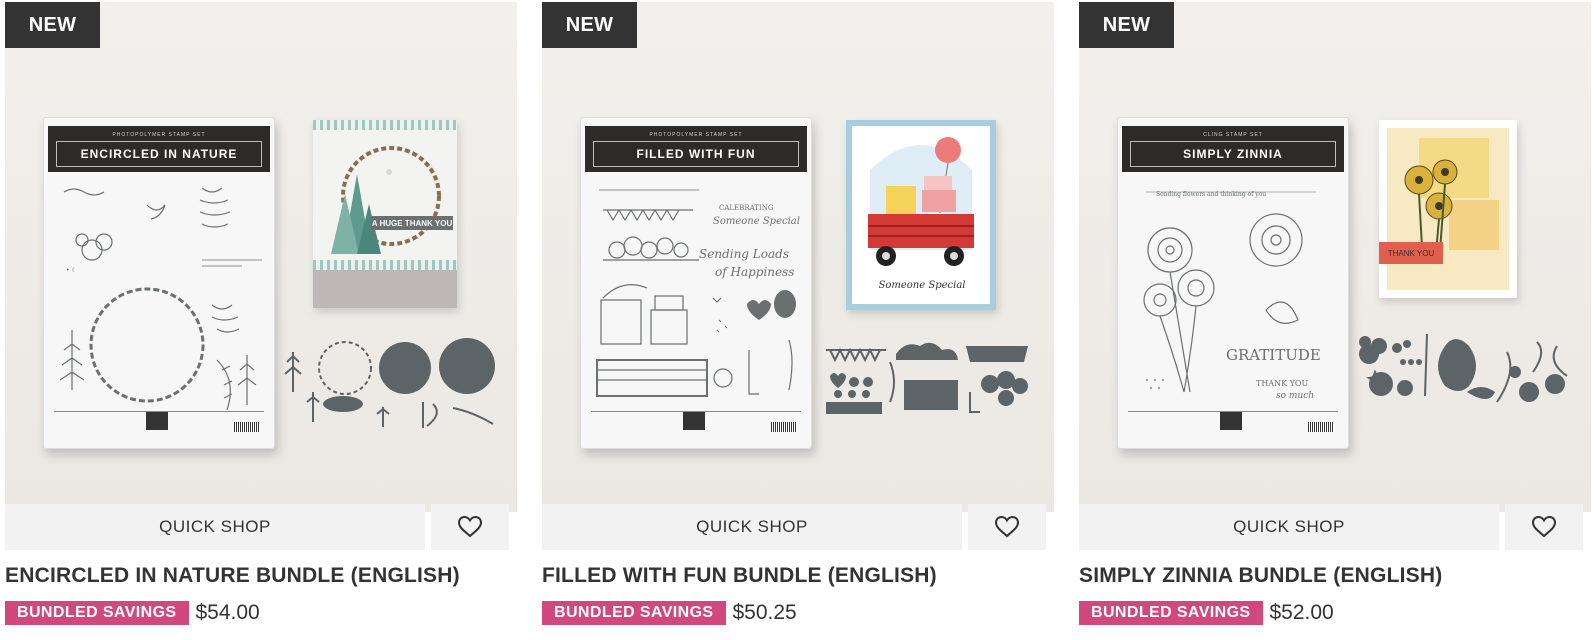 Image resolution: width=1596 pixels, height=640 pixels. Describe the element at coordinates (739, 576) in the screenshot. I see `product-title: FILLED WITH FUN BUNDLE (ENGLISH)` at that location.